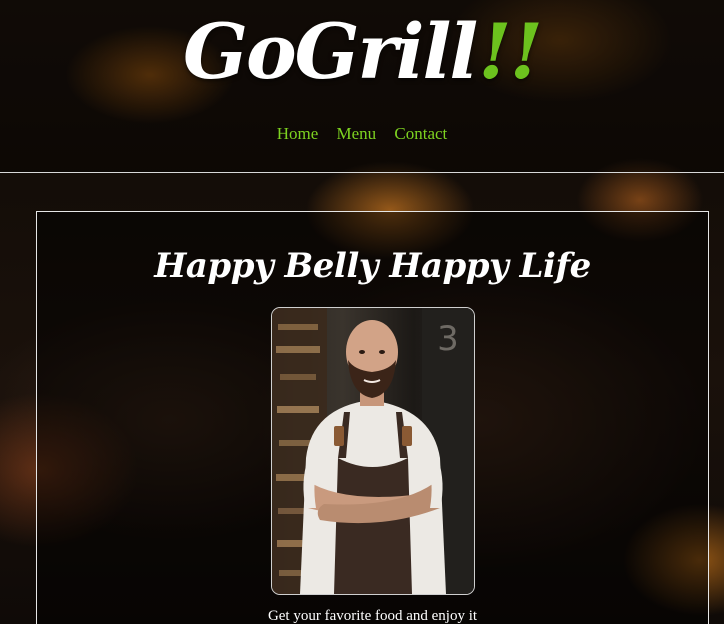  Describe the element at coordinates (372, 266) in the screenshot. I see `hero-title: Happy Belly Happy Life` at that location.